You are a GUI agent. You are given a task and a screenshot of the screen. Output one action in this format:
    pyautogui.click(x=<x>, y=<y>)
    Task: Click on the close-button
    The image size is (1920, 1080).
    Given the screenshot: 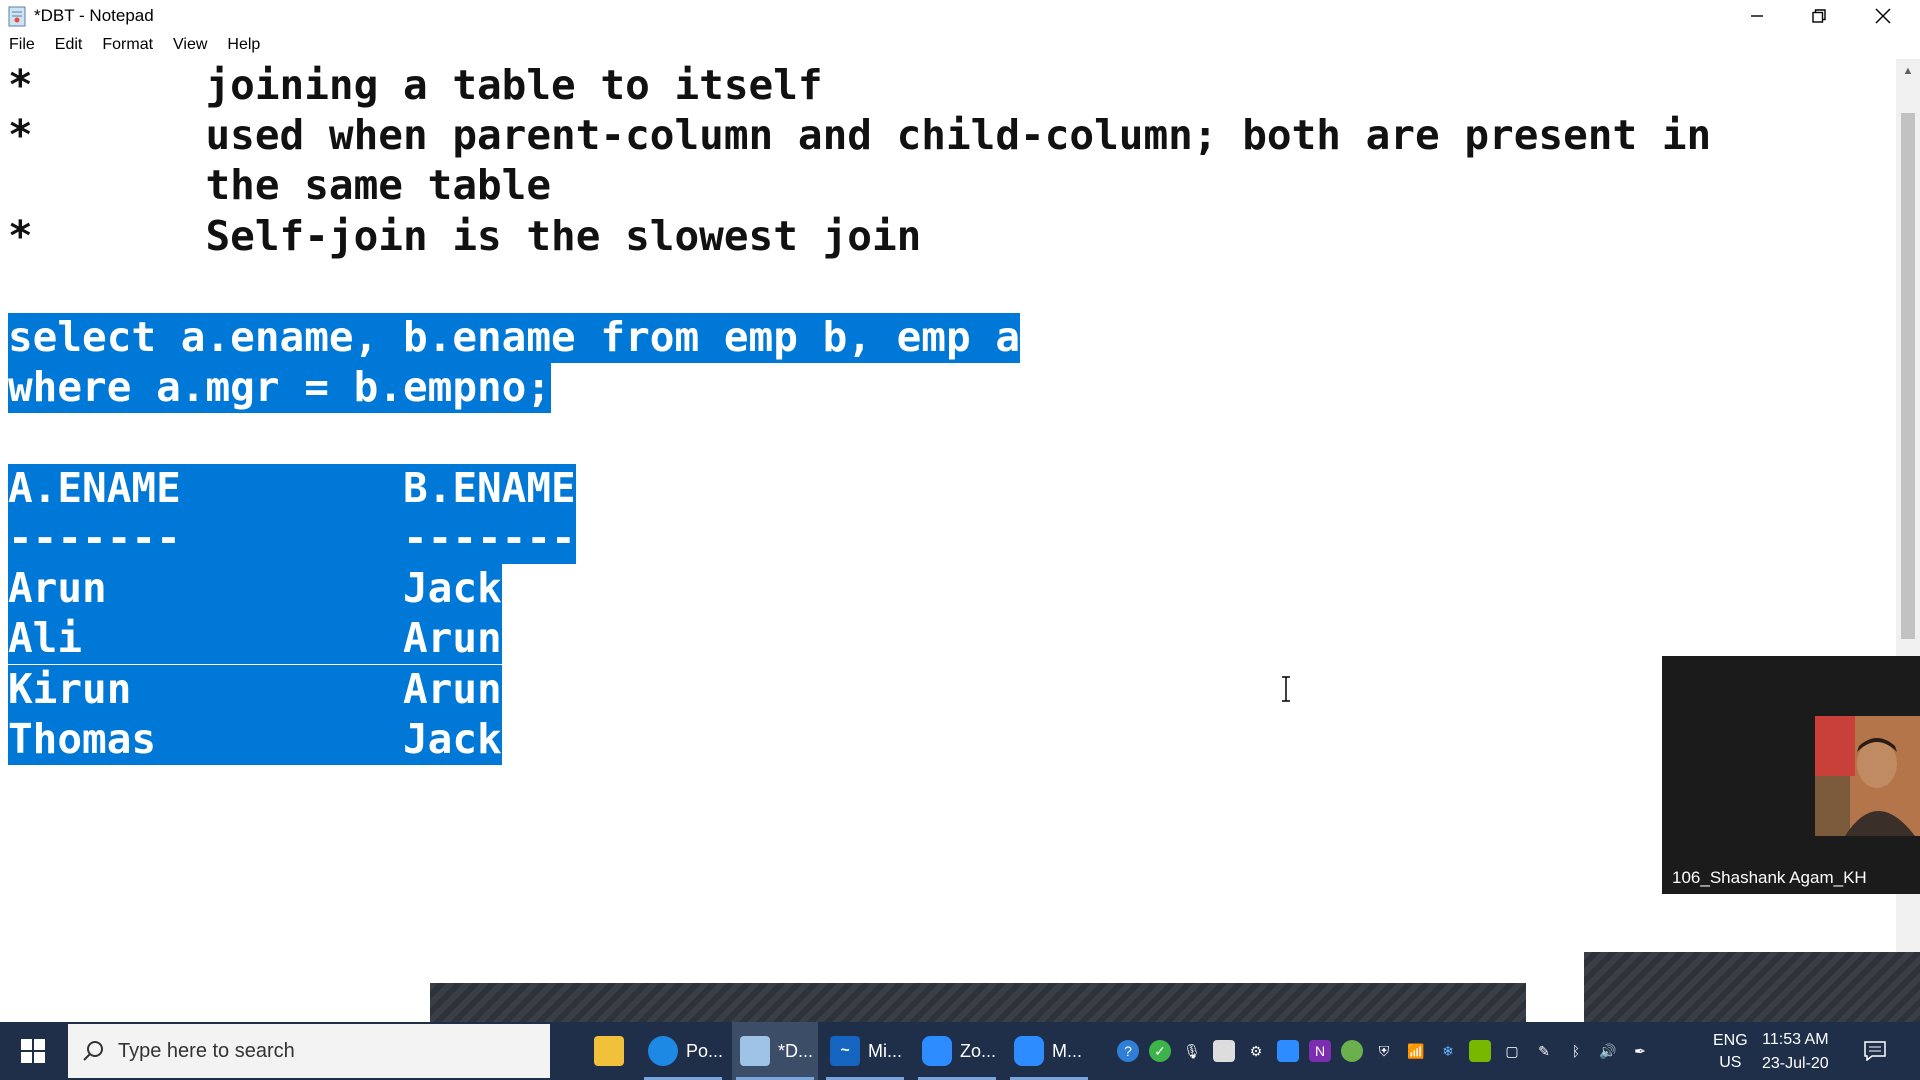 What is the action you would take?
    pyautogui.click(x=1883, y=16)
    